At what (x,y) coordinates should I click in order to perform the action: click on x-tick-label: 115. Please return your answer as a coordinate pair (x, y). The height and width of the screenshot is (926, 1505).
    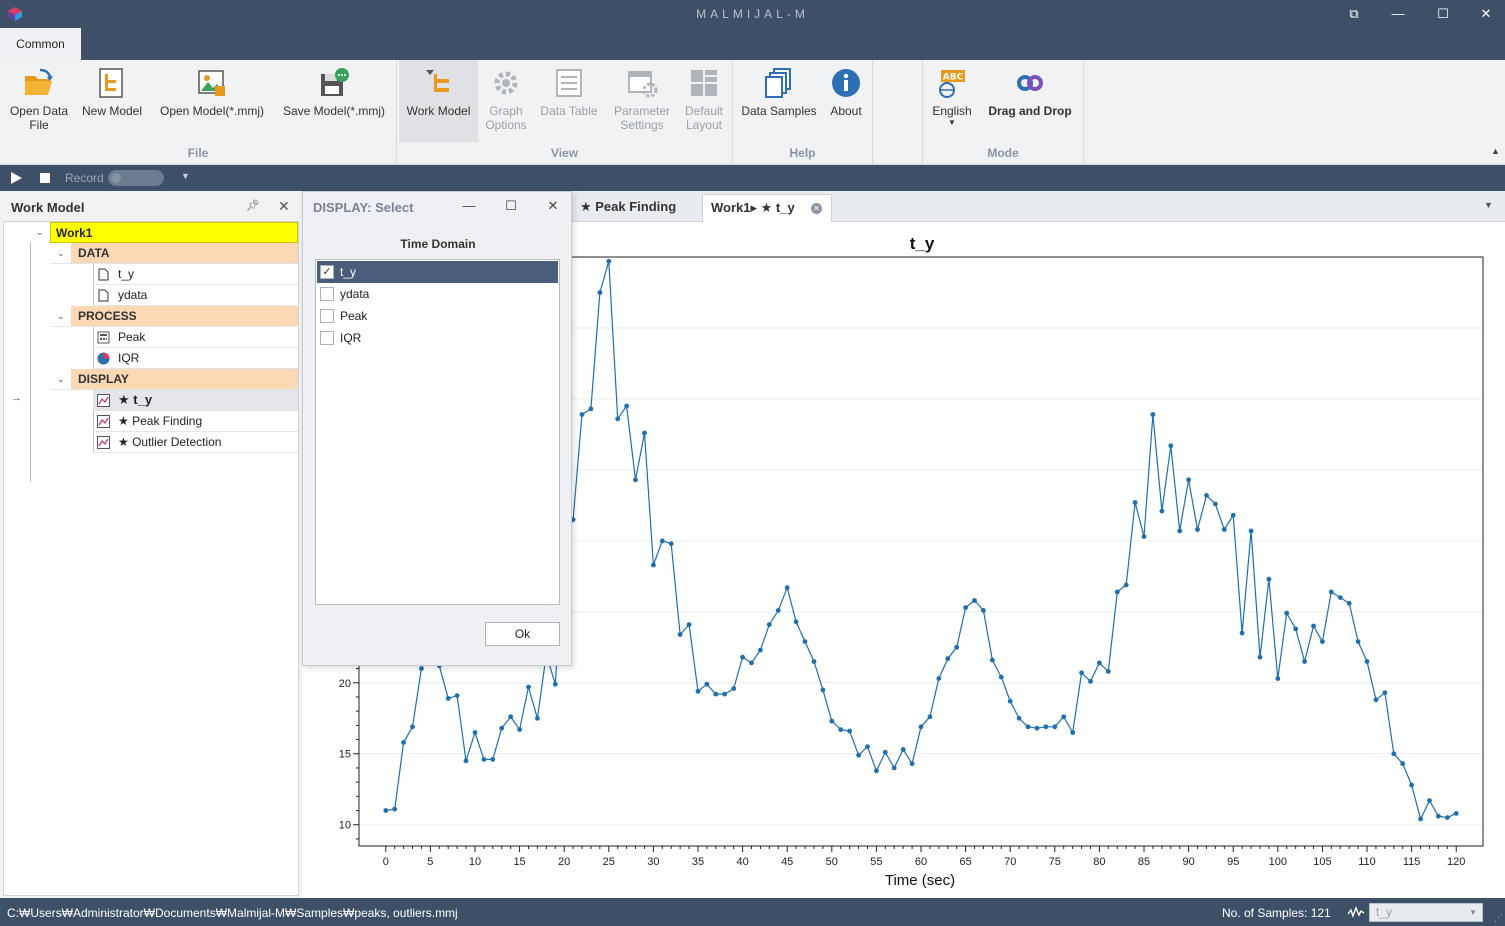
    Looking at the image, I should click on (1412, 862).